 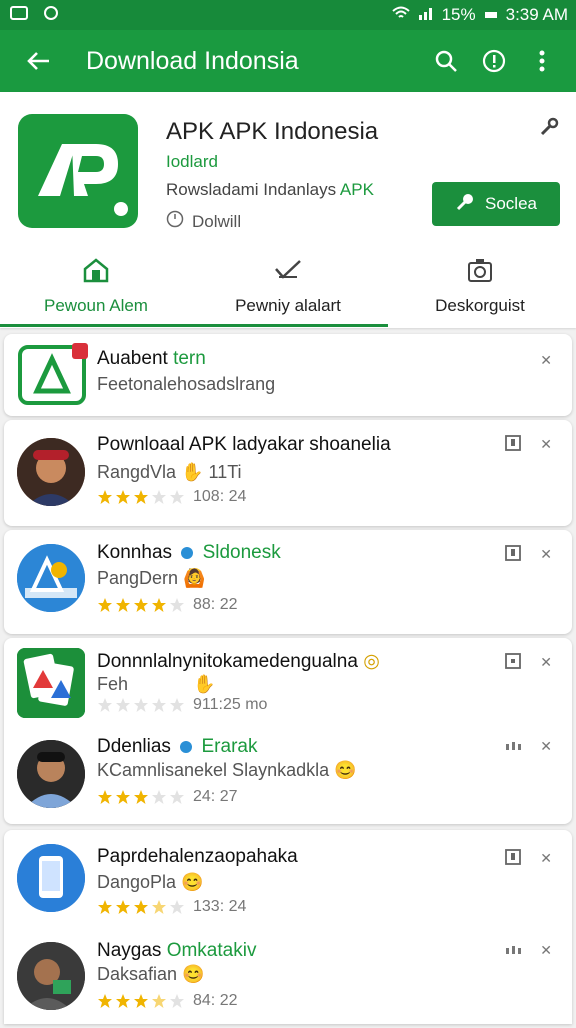 I want to click on featured-title: Auabent tern, so click(x=151, y=359).